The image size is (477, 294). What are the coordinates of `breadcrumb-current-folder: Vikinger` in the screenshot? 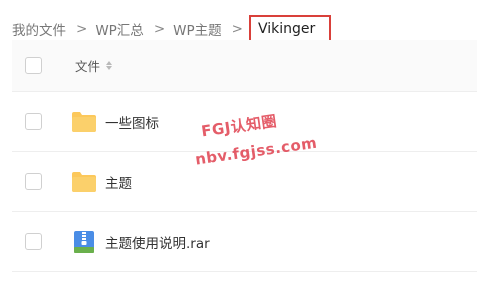 It's located at (290, 29).